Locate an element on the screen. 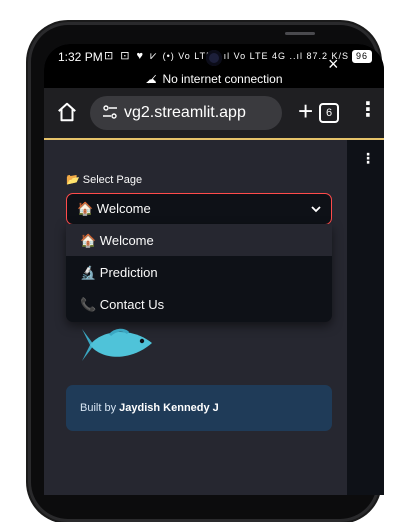 The image size is (408, 522). phone-speaker-slot is located at coordinates (300, 33).